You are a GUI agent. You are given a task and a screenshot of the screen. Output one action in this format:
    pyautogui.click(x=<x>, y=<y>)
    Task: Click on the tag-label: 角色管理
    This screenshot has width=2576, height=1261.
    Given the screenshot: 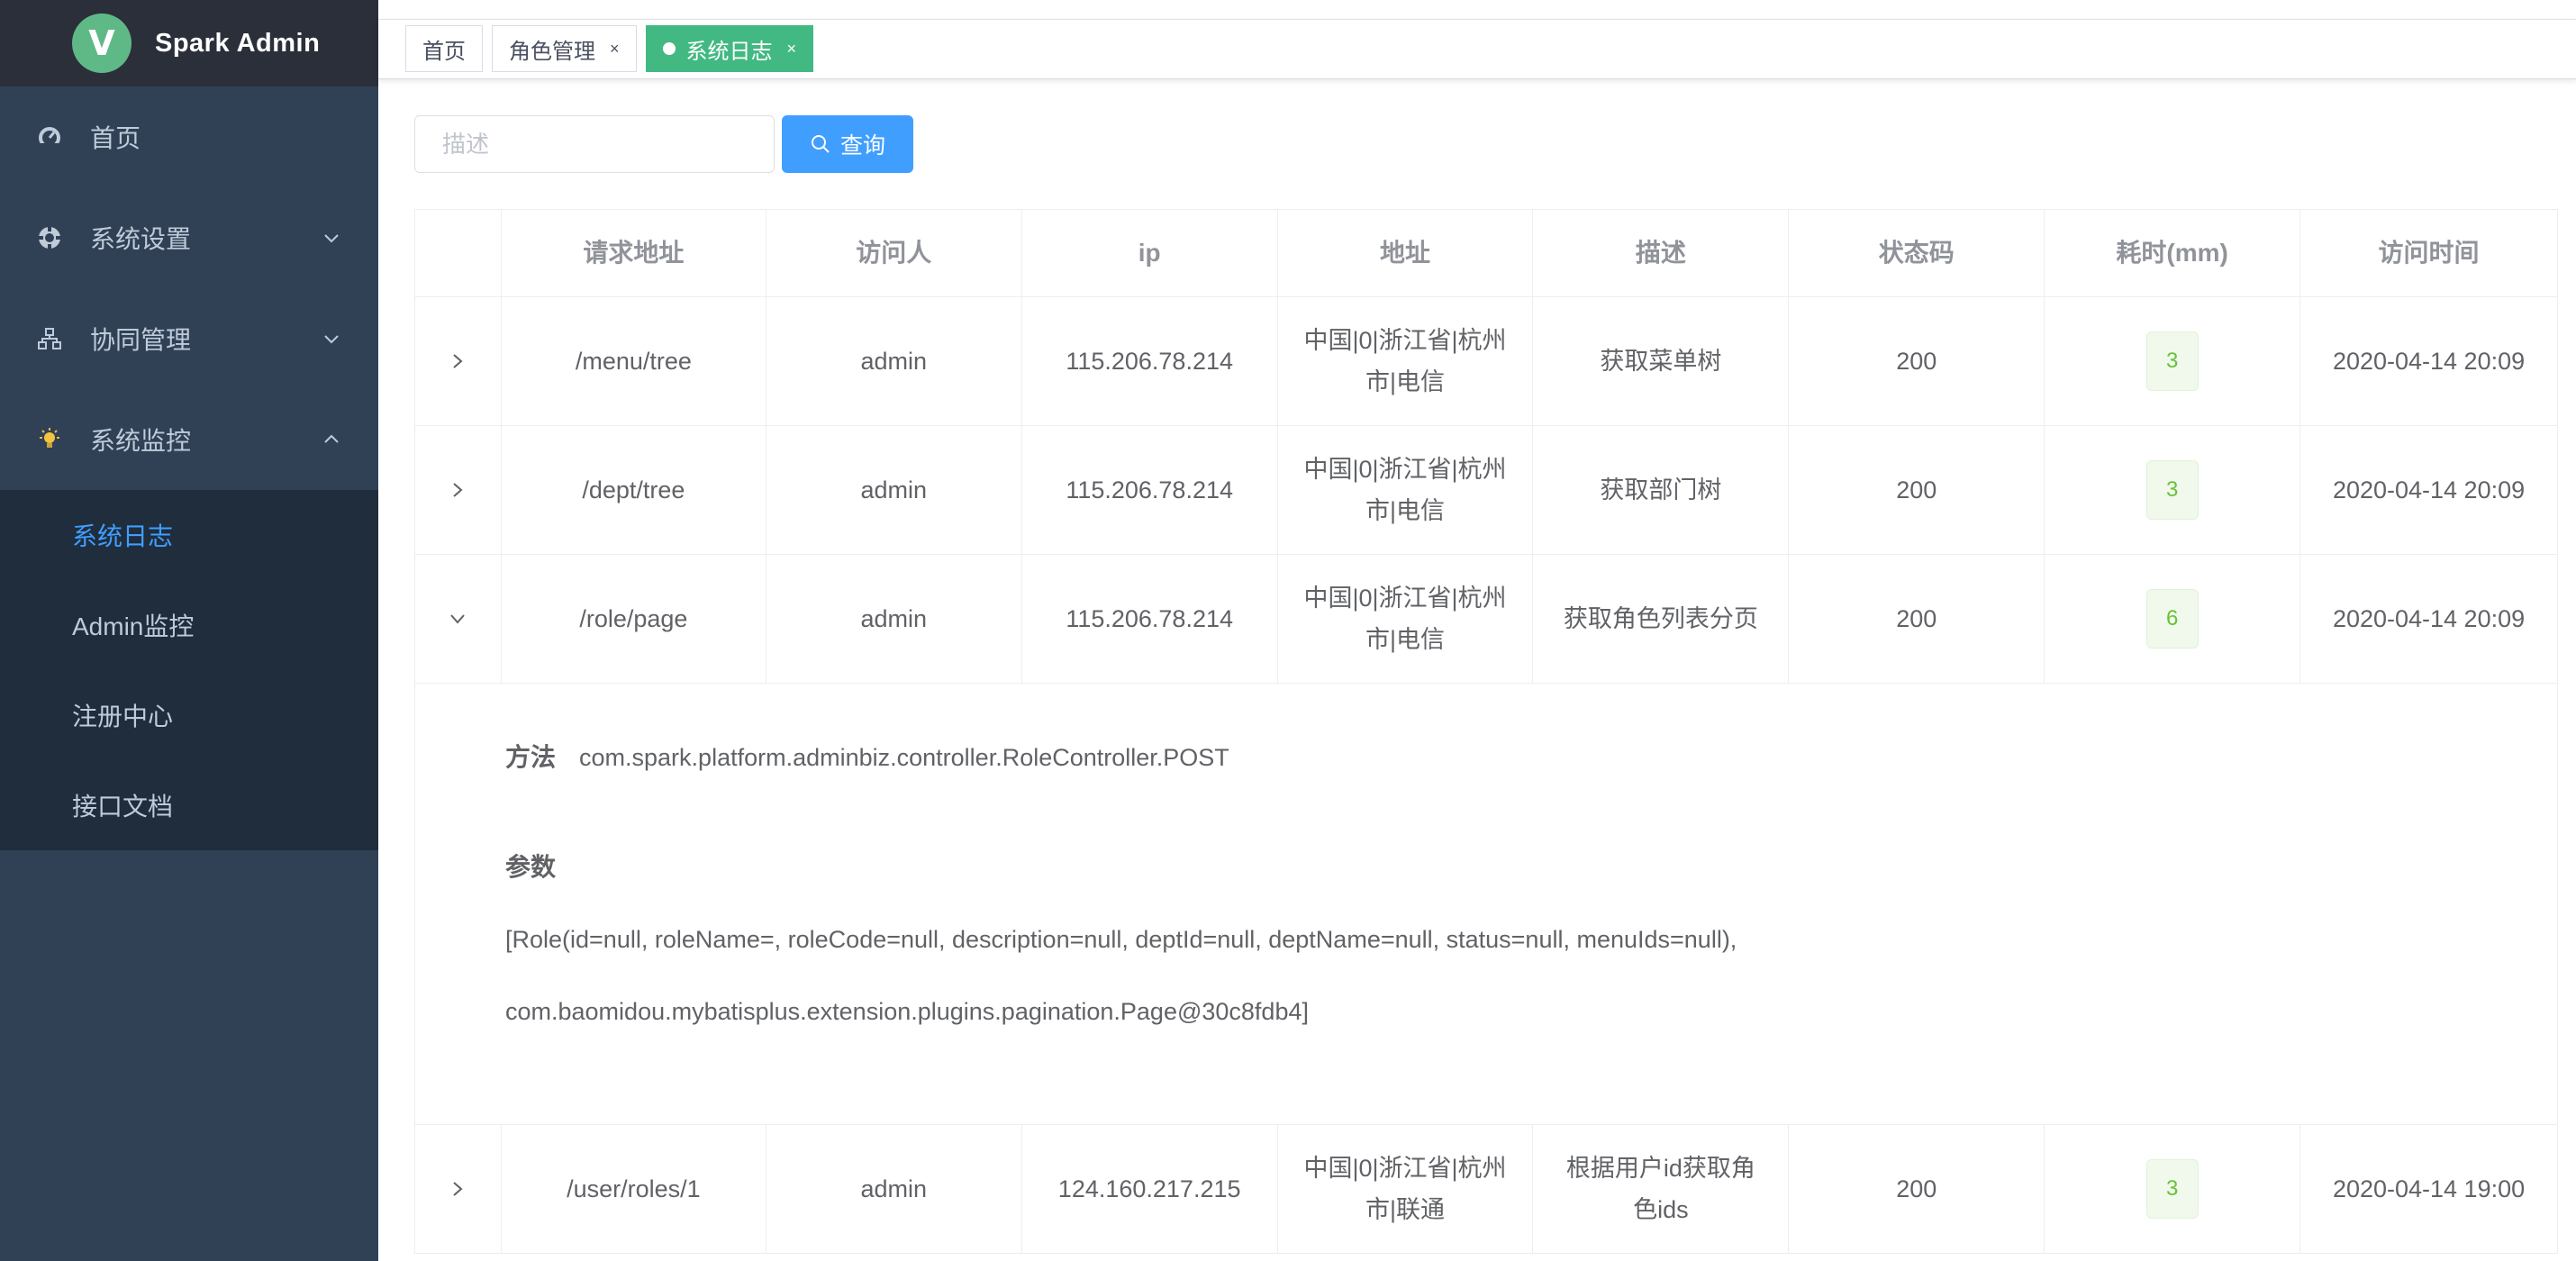 What is the action you would take?
    pyautogui.click(x=552, y=51)
    